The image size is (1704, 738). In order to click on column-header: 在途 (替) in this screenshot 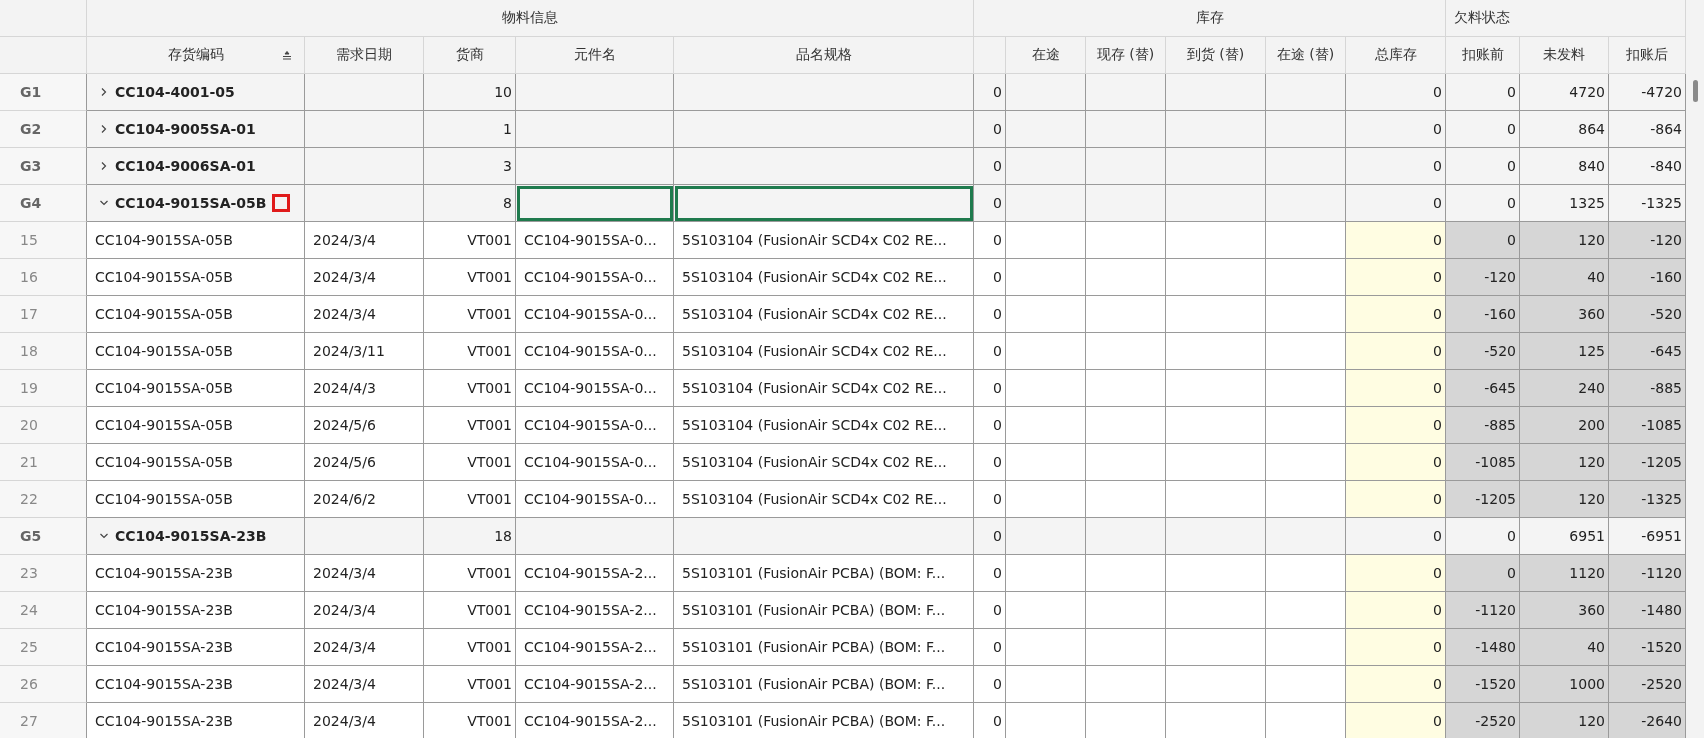, I will do `click(1306, 55)`.